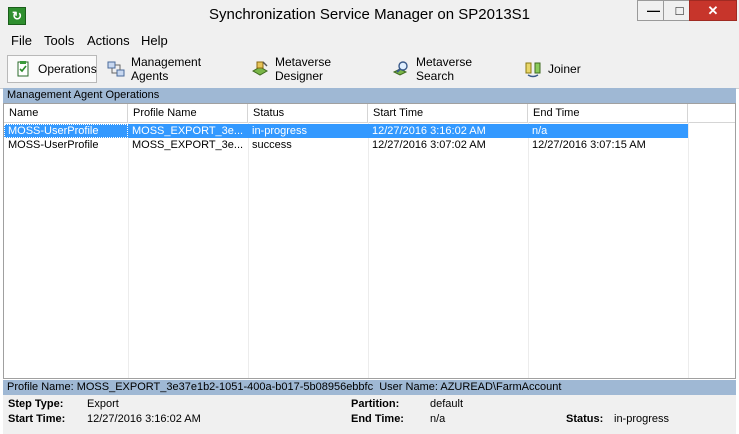 The width and height of the screenshot is (739, 434). I want to click on column-header-status: Status, so click(308, 113).